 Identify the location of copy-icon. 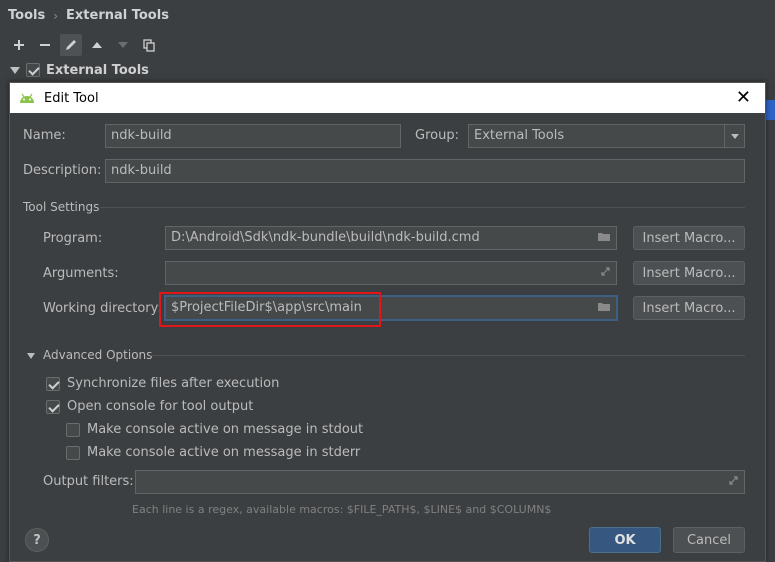
(149, 45).